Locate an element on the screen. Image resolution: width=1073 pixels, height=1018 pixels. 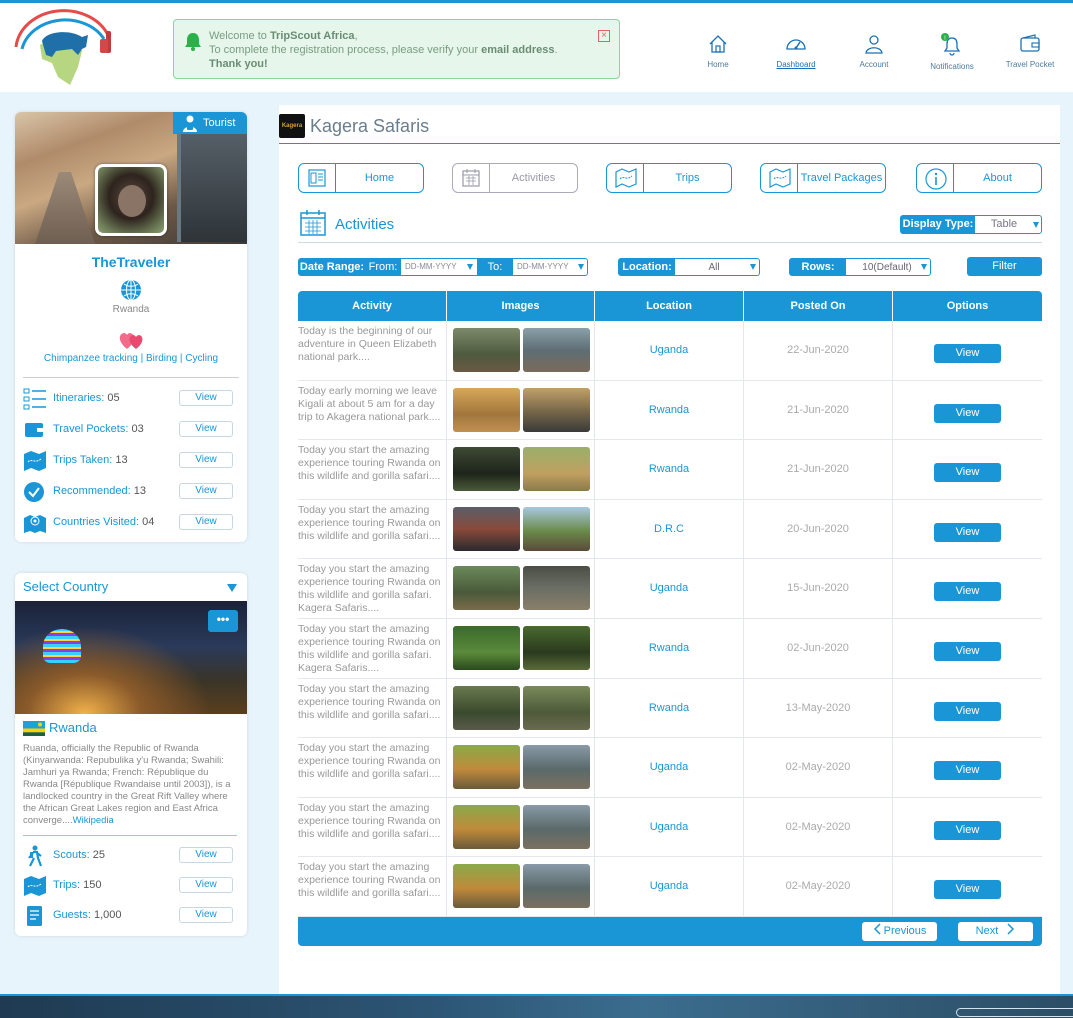
nav-travel-pocket: Travel Pocket is located at coordinates (1030, 51).